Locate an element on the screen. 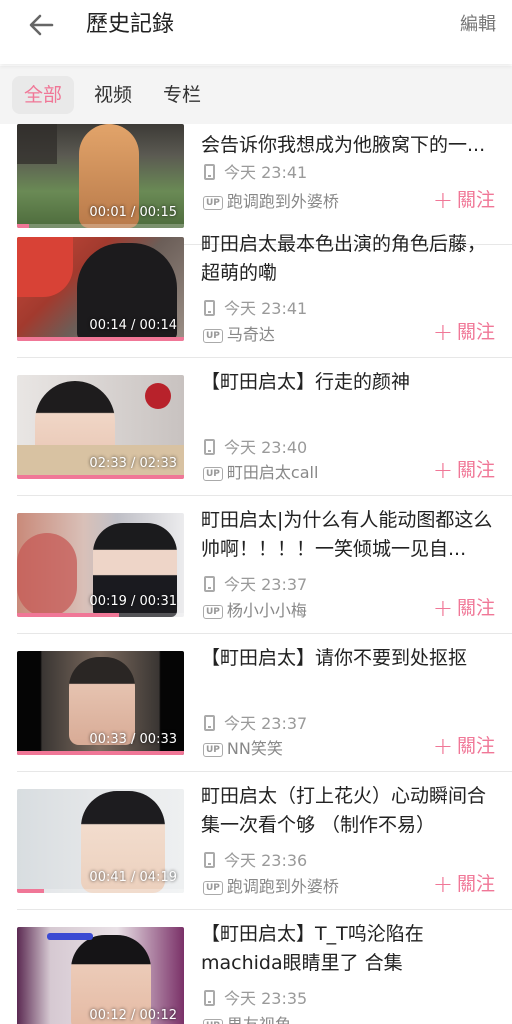 The height and width of the screenshot is (1024, 512). uploader: UP 马奇达 is located at coordinates (239, 335).